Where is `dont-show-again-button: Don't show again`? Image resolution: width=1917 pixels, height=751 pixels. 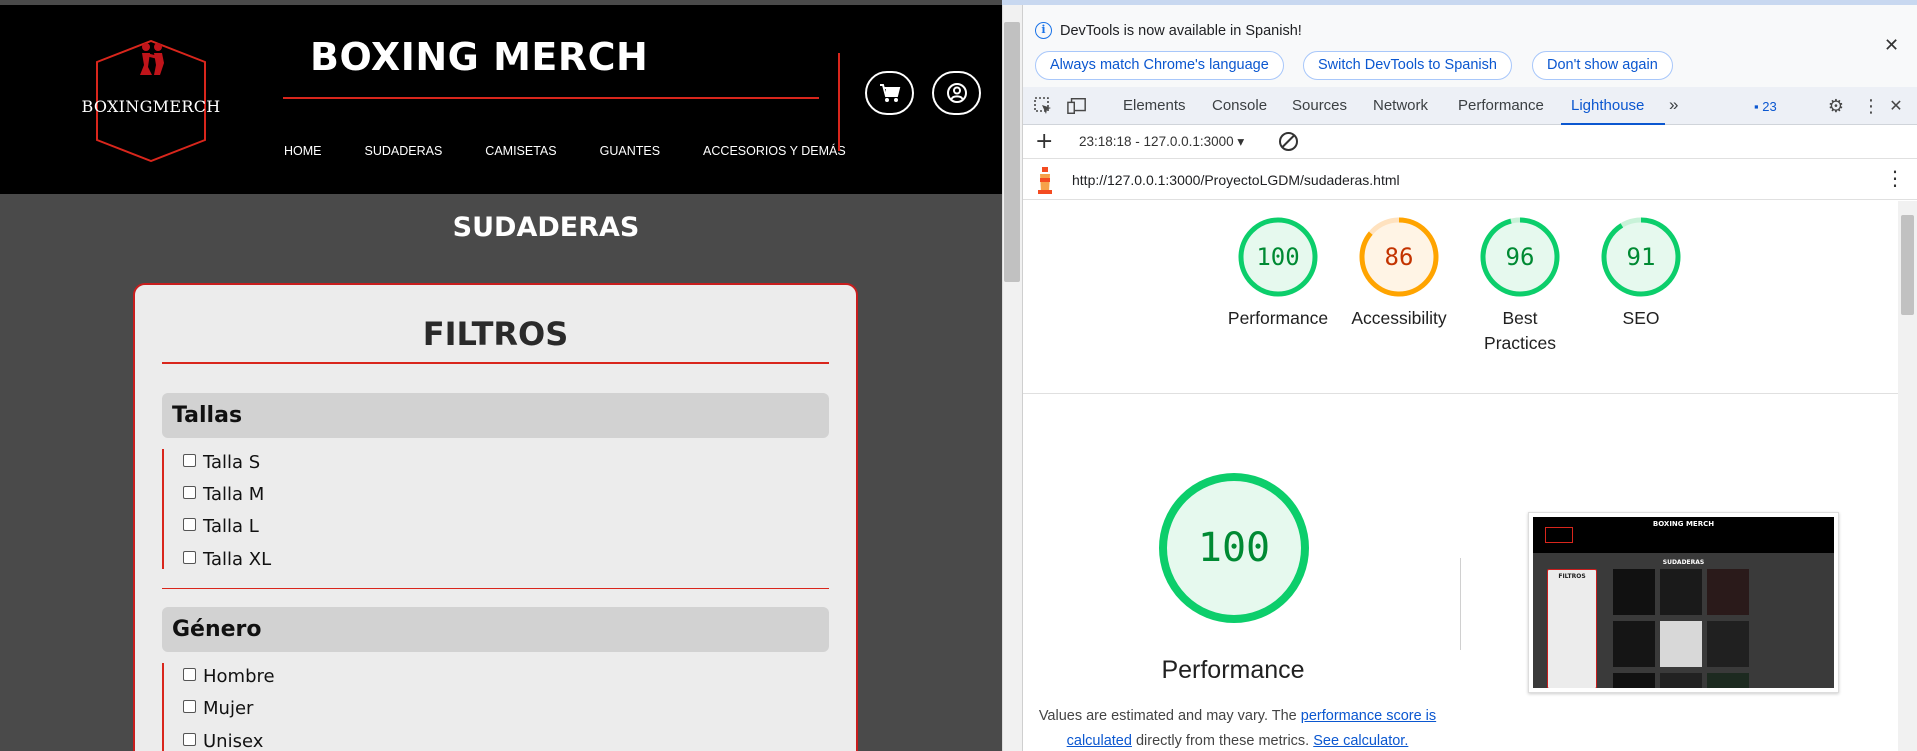 dont-show-again-button: Don't show again is located at coordinates (1602, 65).